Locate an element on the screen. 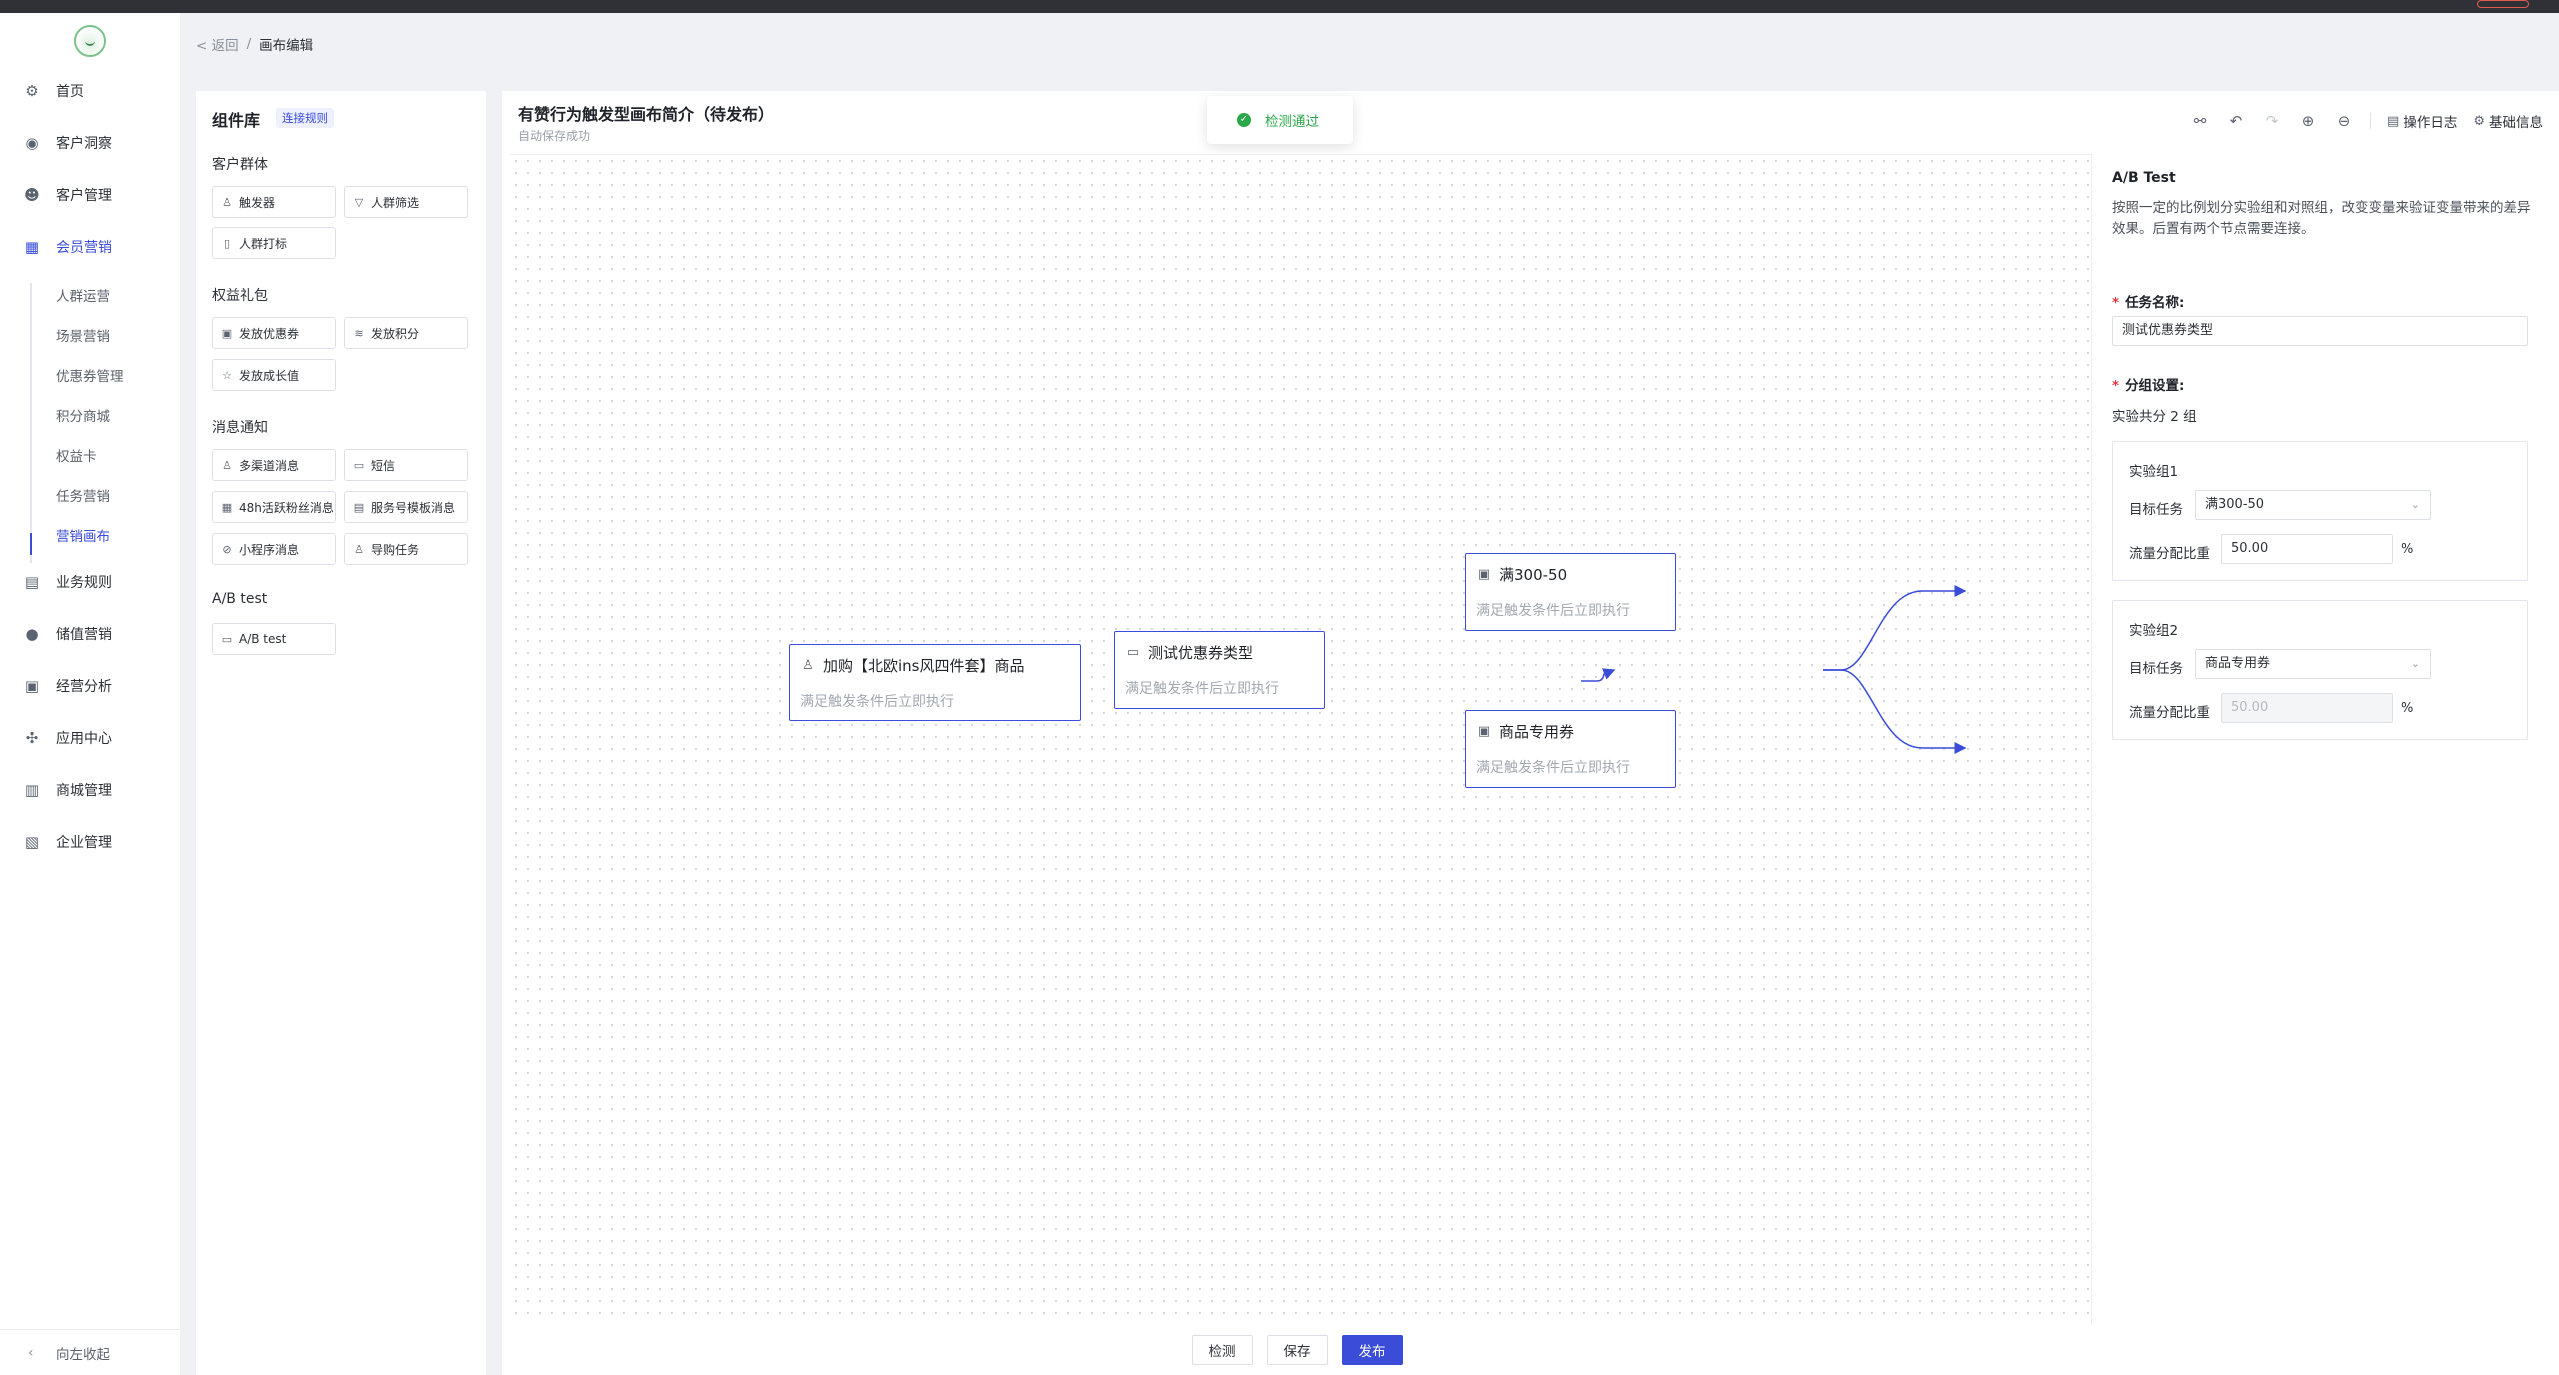 The image size is (2559, 1375). component-miniapp-message: ⊘ 小程序消息 is located at coordinates (274, 549).